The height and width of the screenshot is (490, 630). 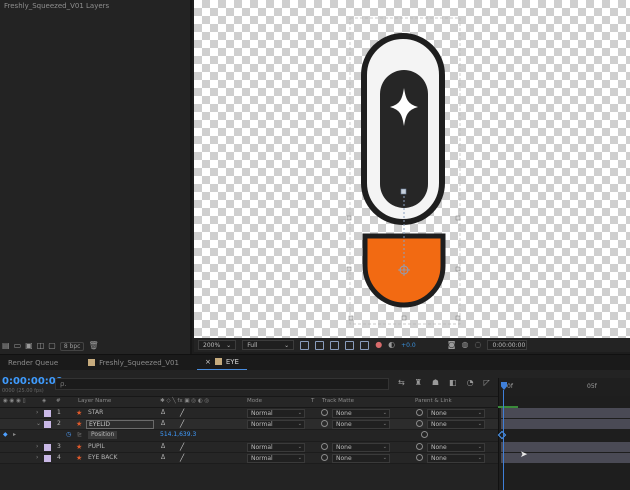 I want to click on collapse-arrow-icon: ⌄, so click(x=38, y=424).